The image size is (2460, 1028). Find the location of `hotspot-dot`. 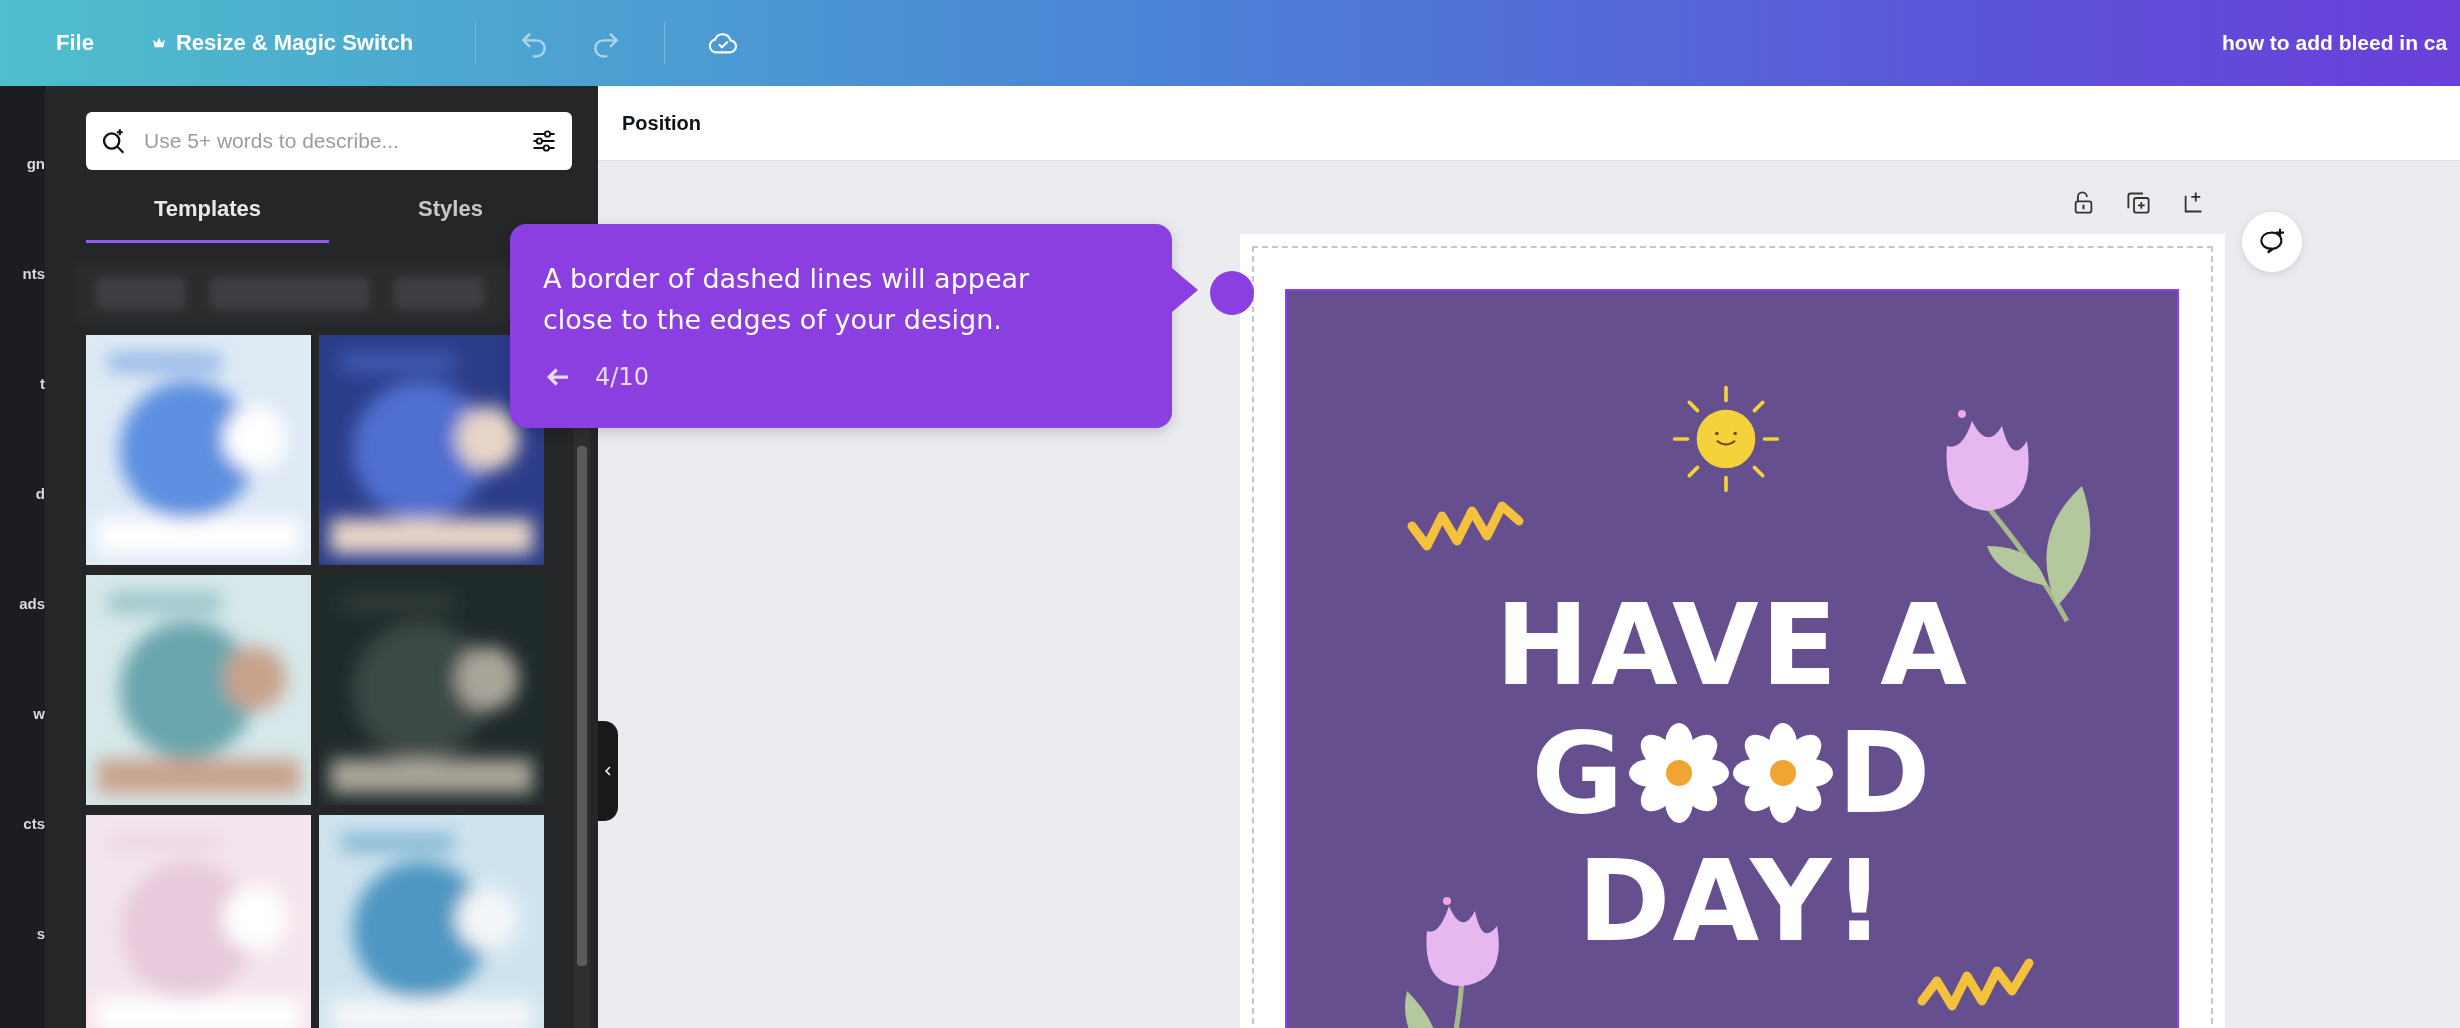

hotspot-dot is located at coordinates (1232, 293).